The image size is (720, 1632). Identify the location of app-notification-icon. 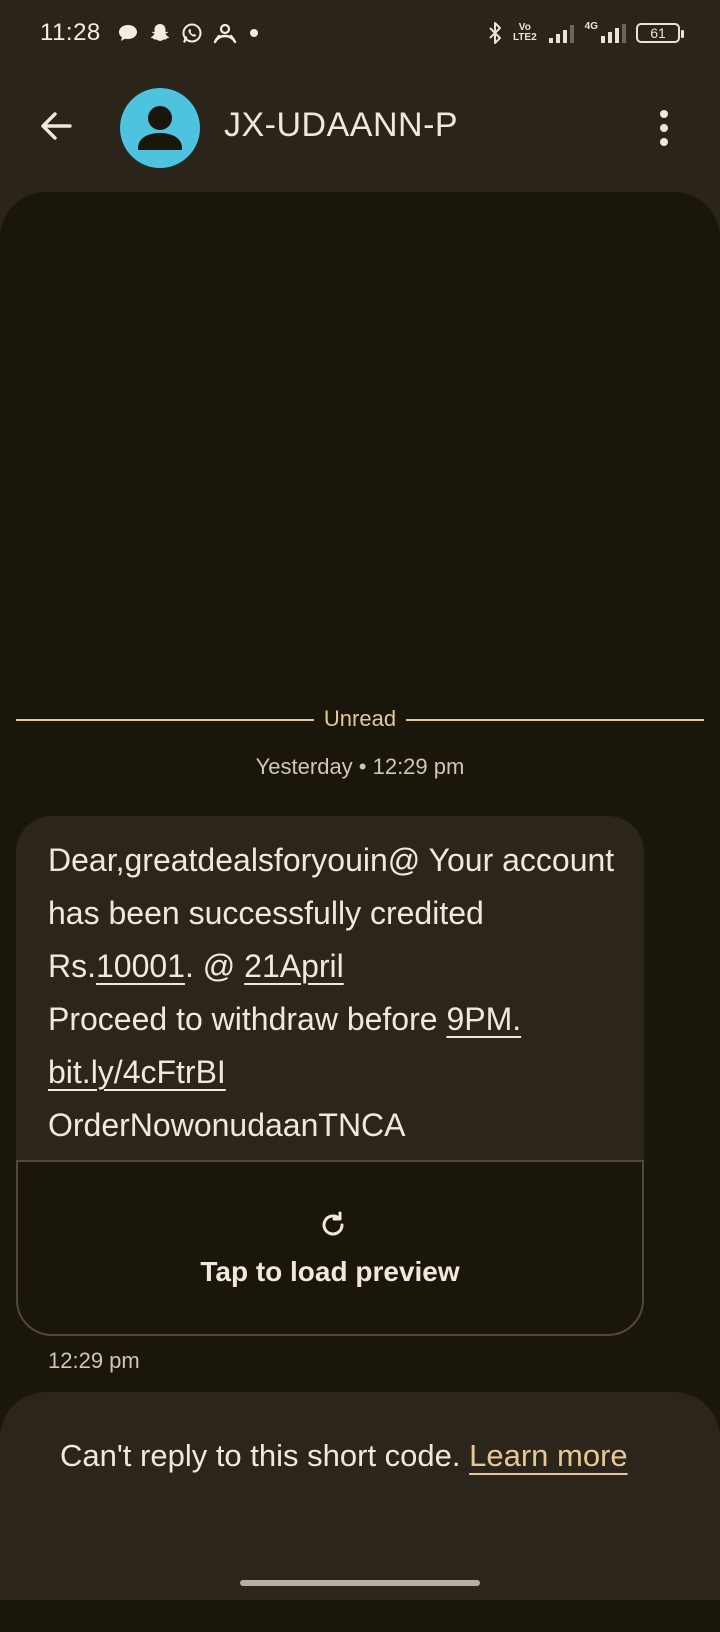
(224, 33).